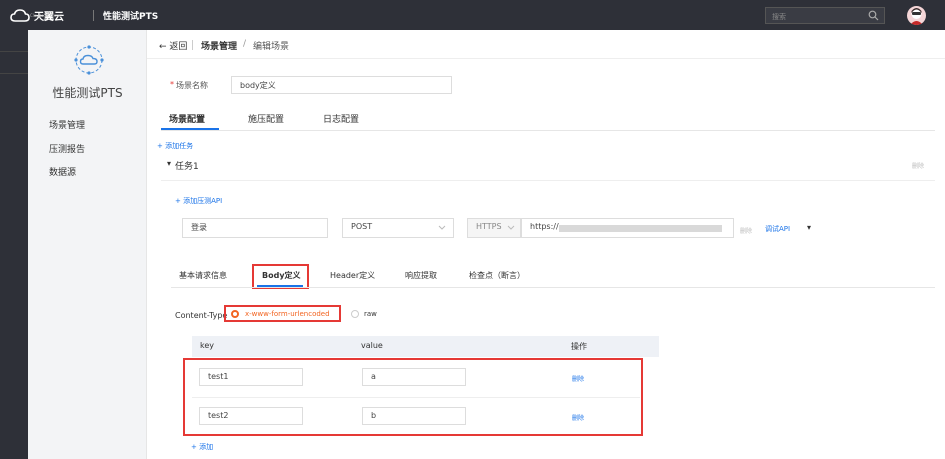 Image resolution: width=945 pixels, height=459 pixels. What do you see at coordinates (67, 124) in the screenshot?
I see `sidebar-item-scene-management: 场景管理` at bounding box center [67, 124].